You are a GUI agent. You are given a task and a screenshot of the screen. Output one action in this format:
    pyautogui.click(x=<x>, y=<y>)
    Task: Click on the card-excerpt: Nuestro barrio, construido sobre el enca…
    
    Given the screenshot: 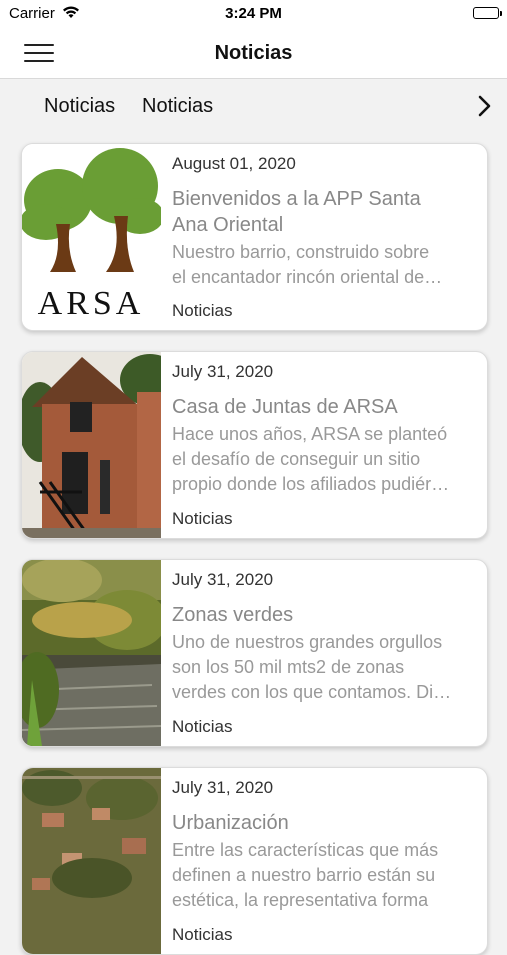 What is the action you would take?
    pyautogui.click(x=307, y=264)
    